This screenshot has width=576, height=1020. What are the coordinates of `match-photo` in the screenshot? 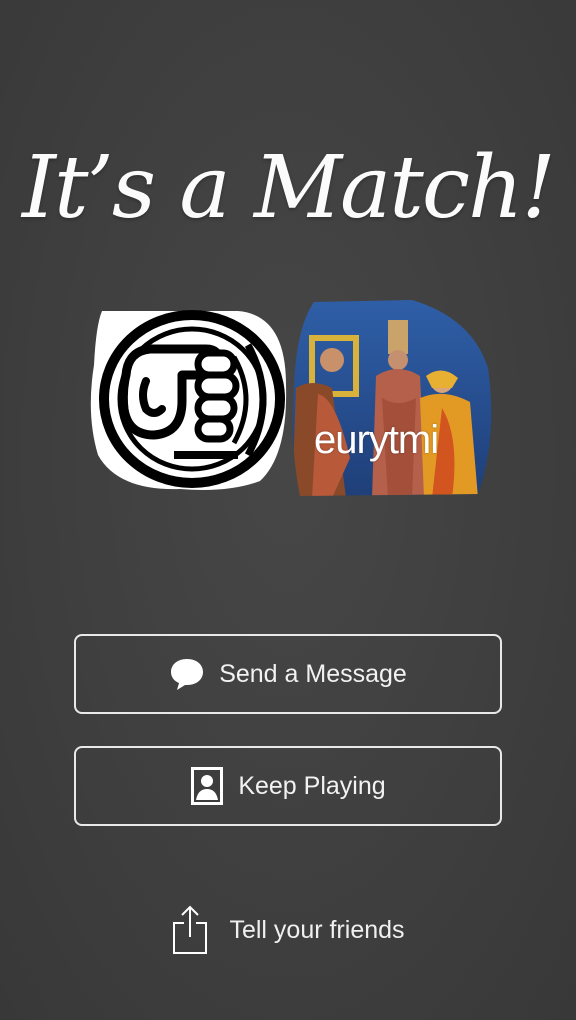 It's located at (392, 398).